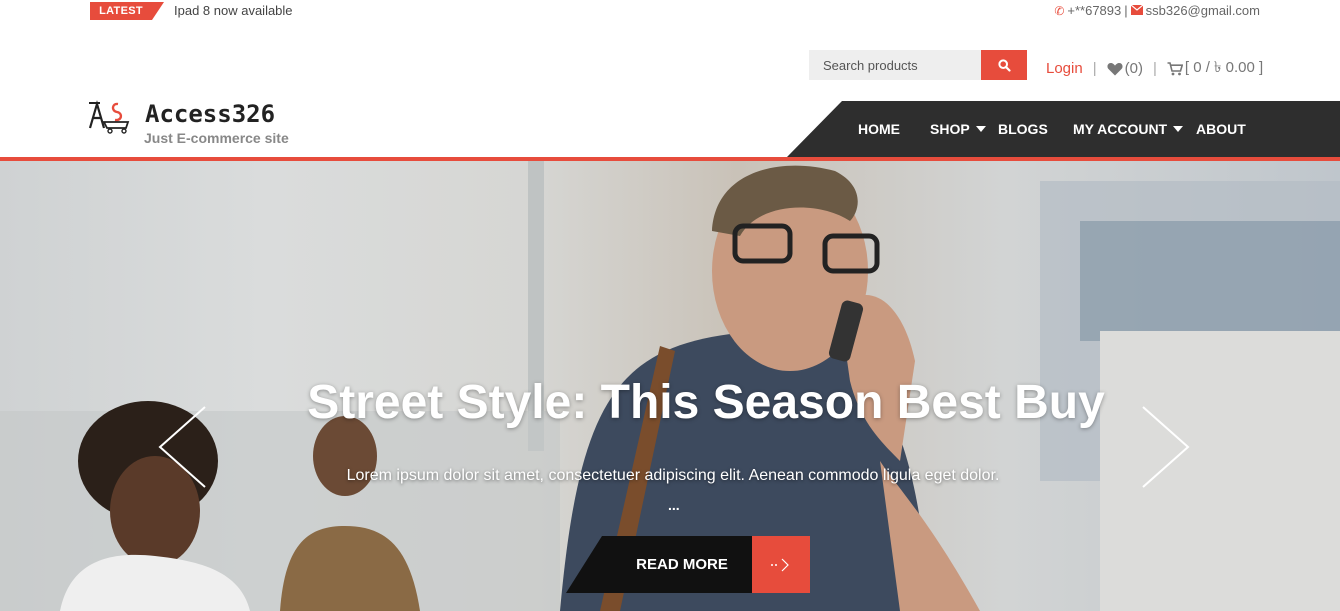 This screenshot has height=611, width=1340. What do you see at coordinates (1133, 68) in the screenshot?
I see `wishlist-count: (0)` at bounding box center [1133, 68].